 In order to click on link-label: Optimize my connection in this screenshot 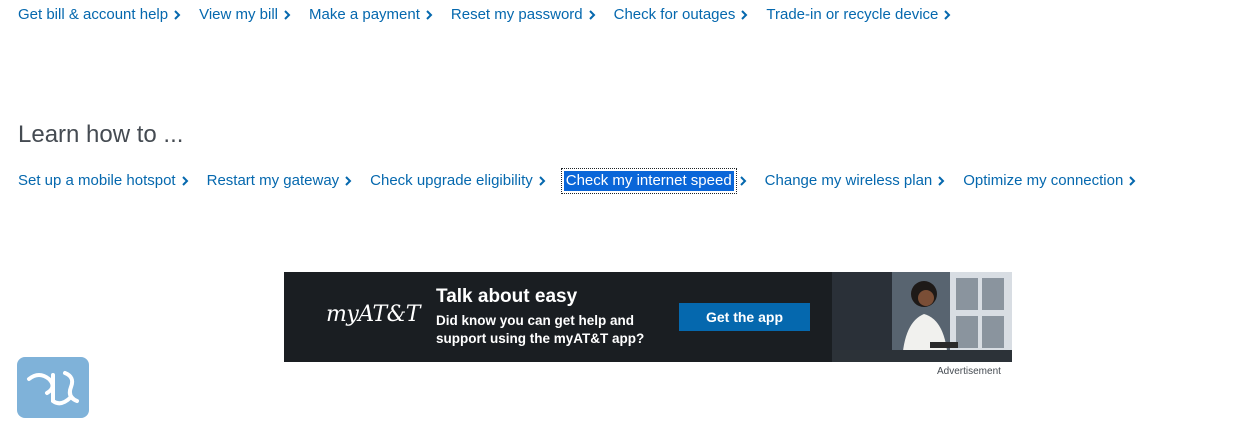, I will do `click(1043, 180)`.